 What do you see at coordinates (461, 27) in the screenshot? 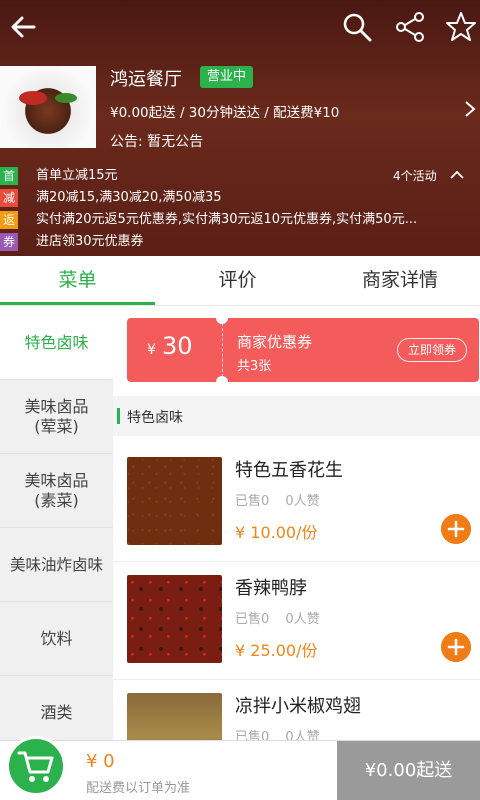
I see `star-icon` at bounding box center [461, 27].